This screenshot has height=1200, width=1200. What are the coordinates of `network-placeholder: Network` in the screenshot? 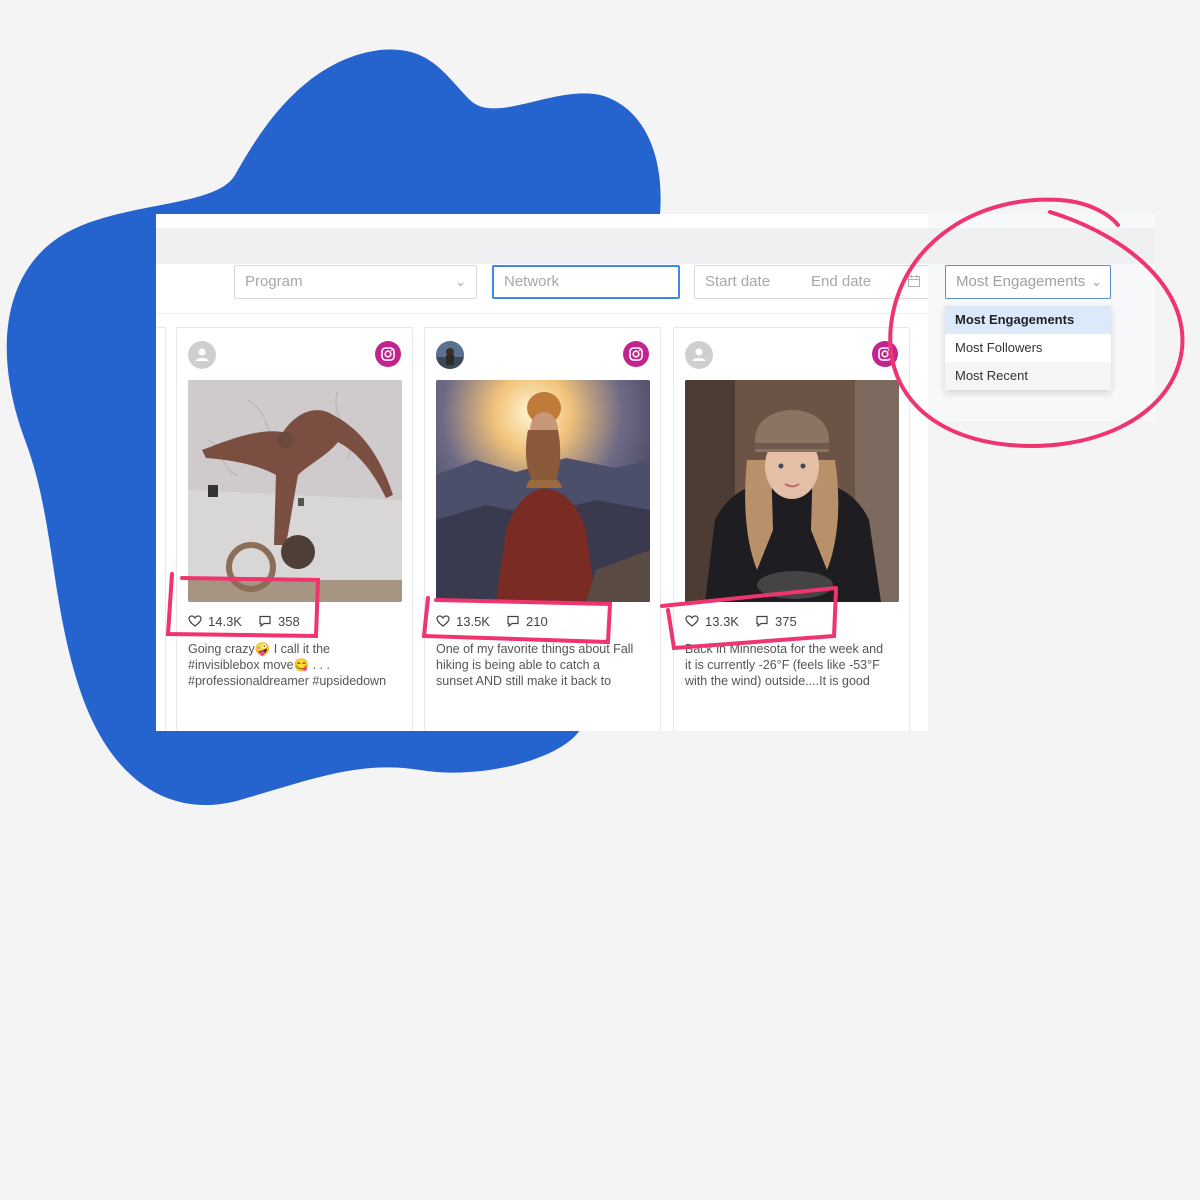 It's located at (532, 281).